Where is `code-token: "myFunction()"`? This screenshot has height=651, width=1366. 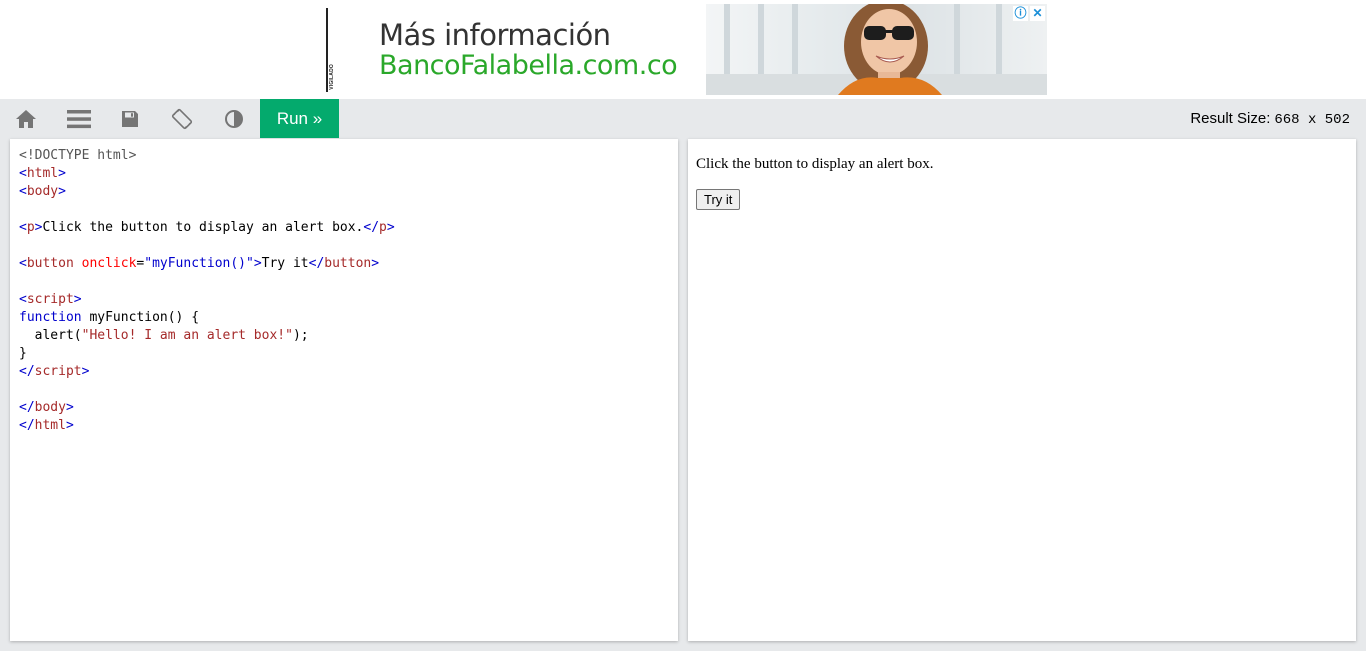 code-token: "myFunction()" is located at coordinates (199, 263).